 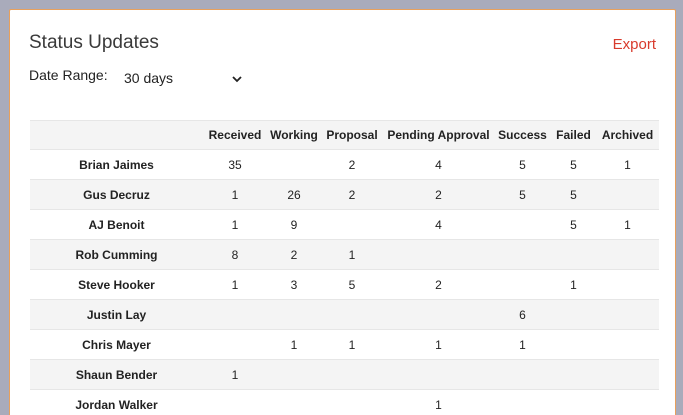 I want to click on table-cell: 9, so click(x=294, y=224).